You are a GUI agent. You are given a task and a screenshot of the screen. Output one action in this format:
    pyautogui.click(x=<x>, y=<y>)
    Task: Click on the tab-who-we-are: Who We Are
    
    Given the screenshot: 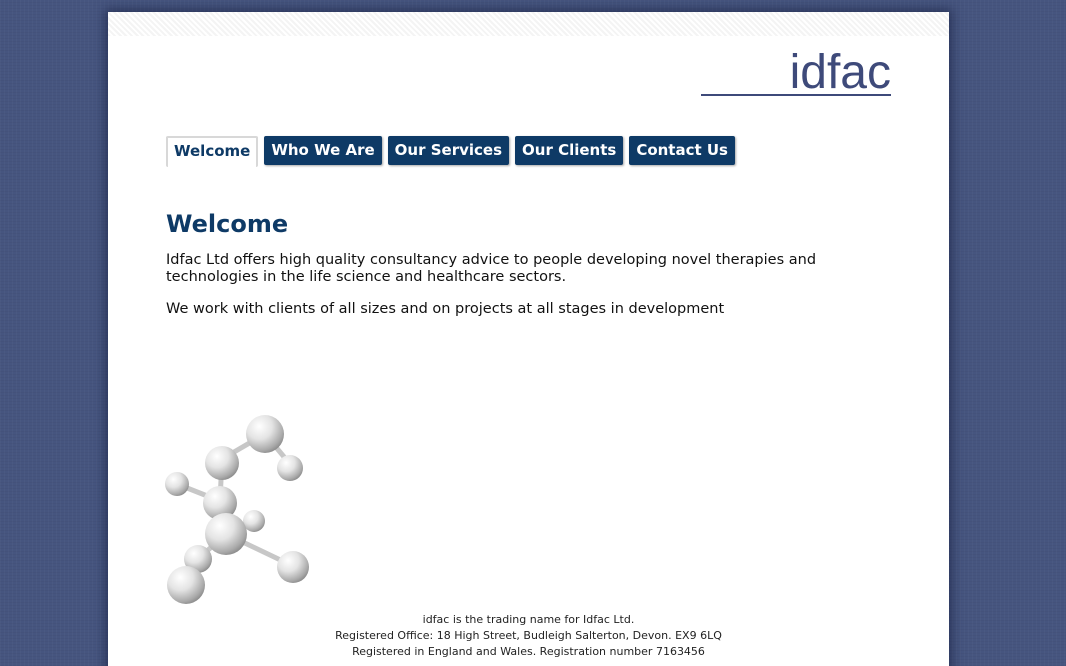 What is the action you would take?
    pyautogui.click(x=323, y=150)
    